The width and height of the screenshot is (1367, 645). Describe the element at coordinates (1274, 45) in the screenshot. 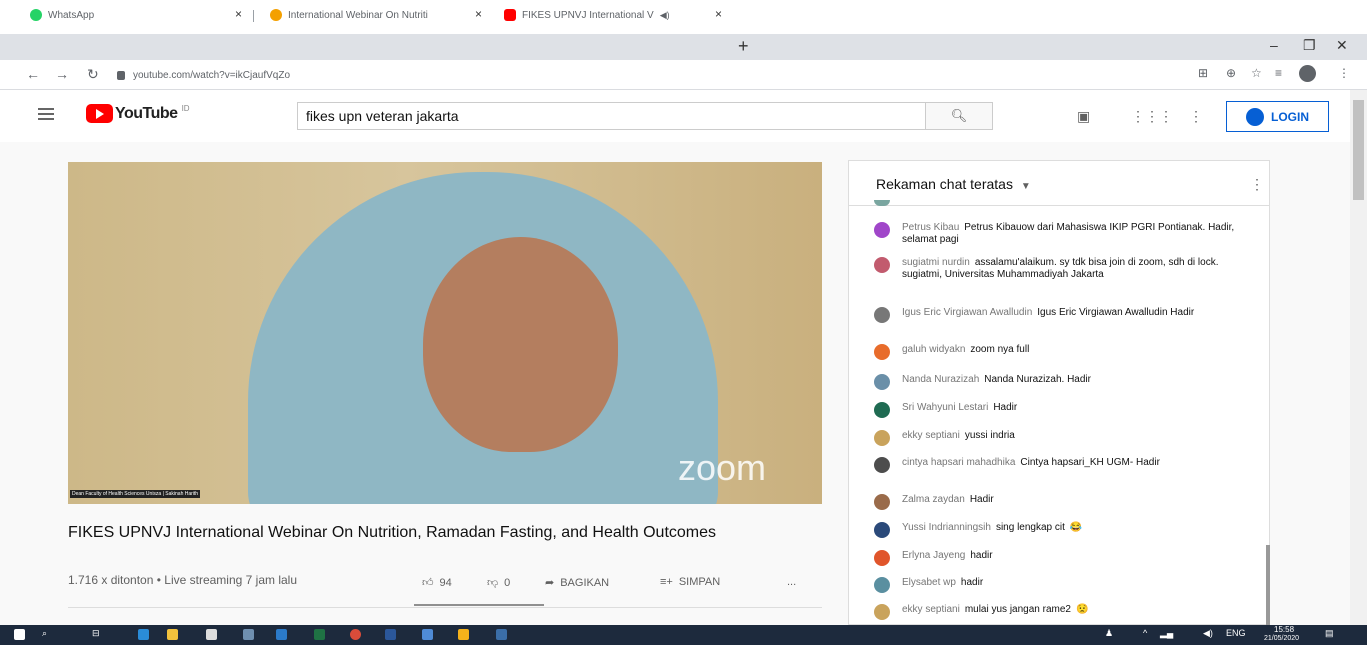

I see `minimize-button: –` at that location.